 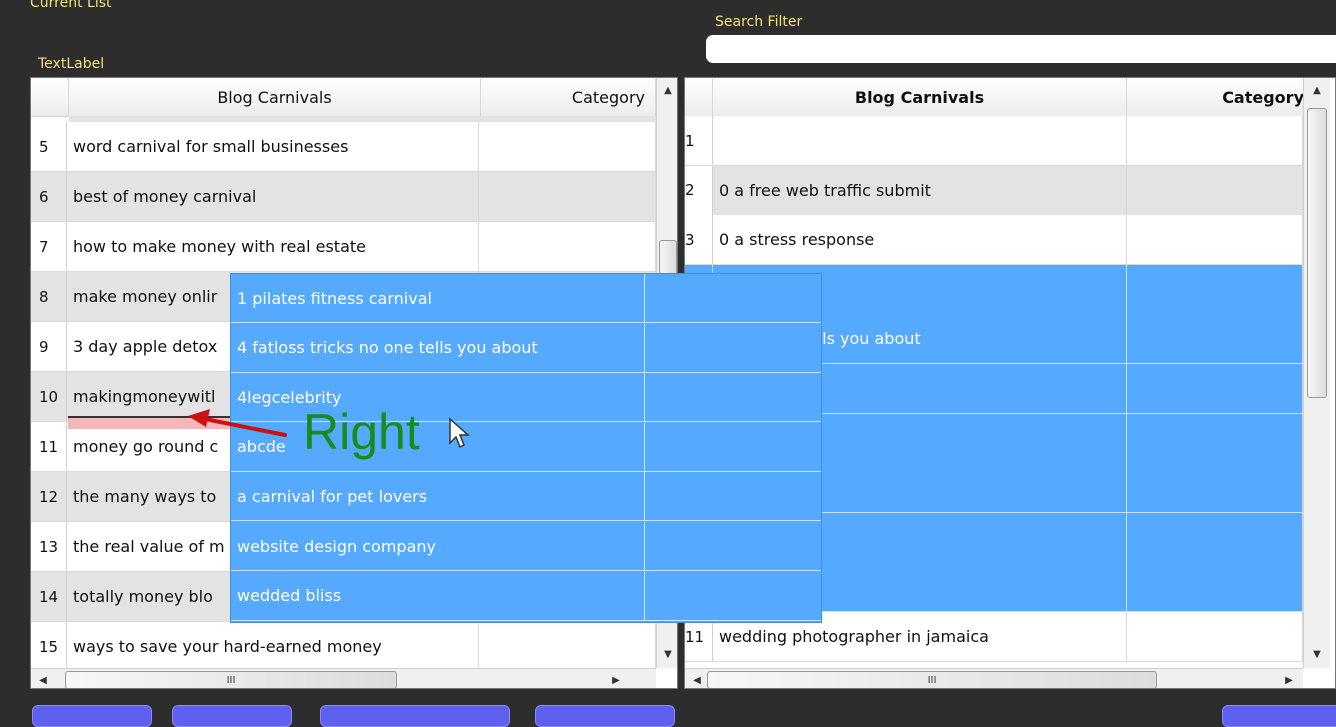 I want to click on drag-preview-row: wedded bliss, so click(x=526, y=596).